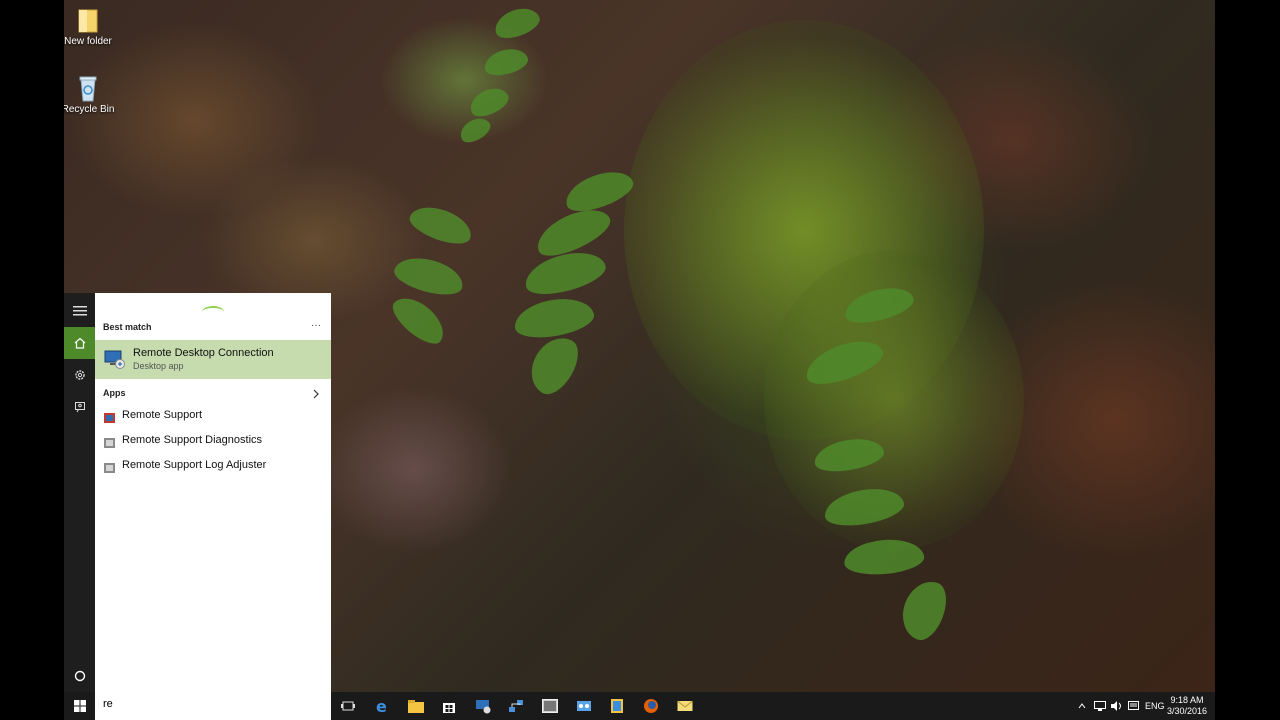  Describe the element at coordinates (213, 312) in the screenshot. I see `loading-spinner-icon` at that location.